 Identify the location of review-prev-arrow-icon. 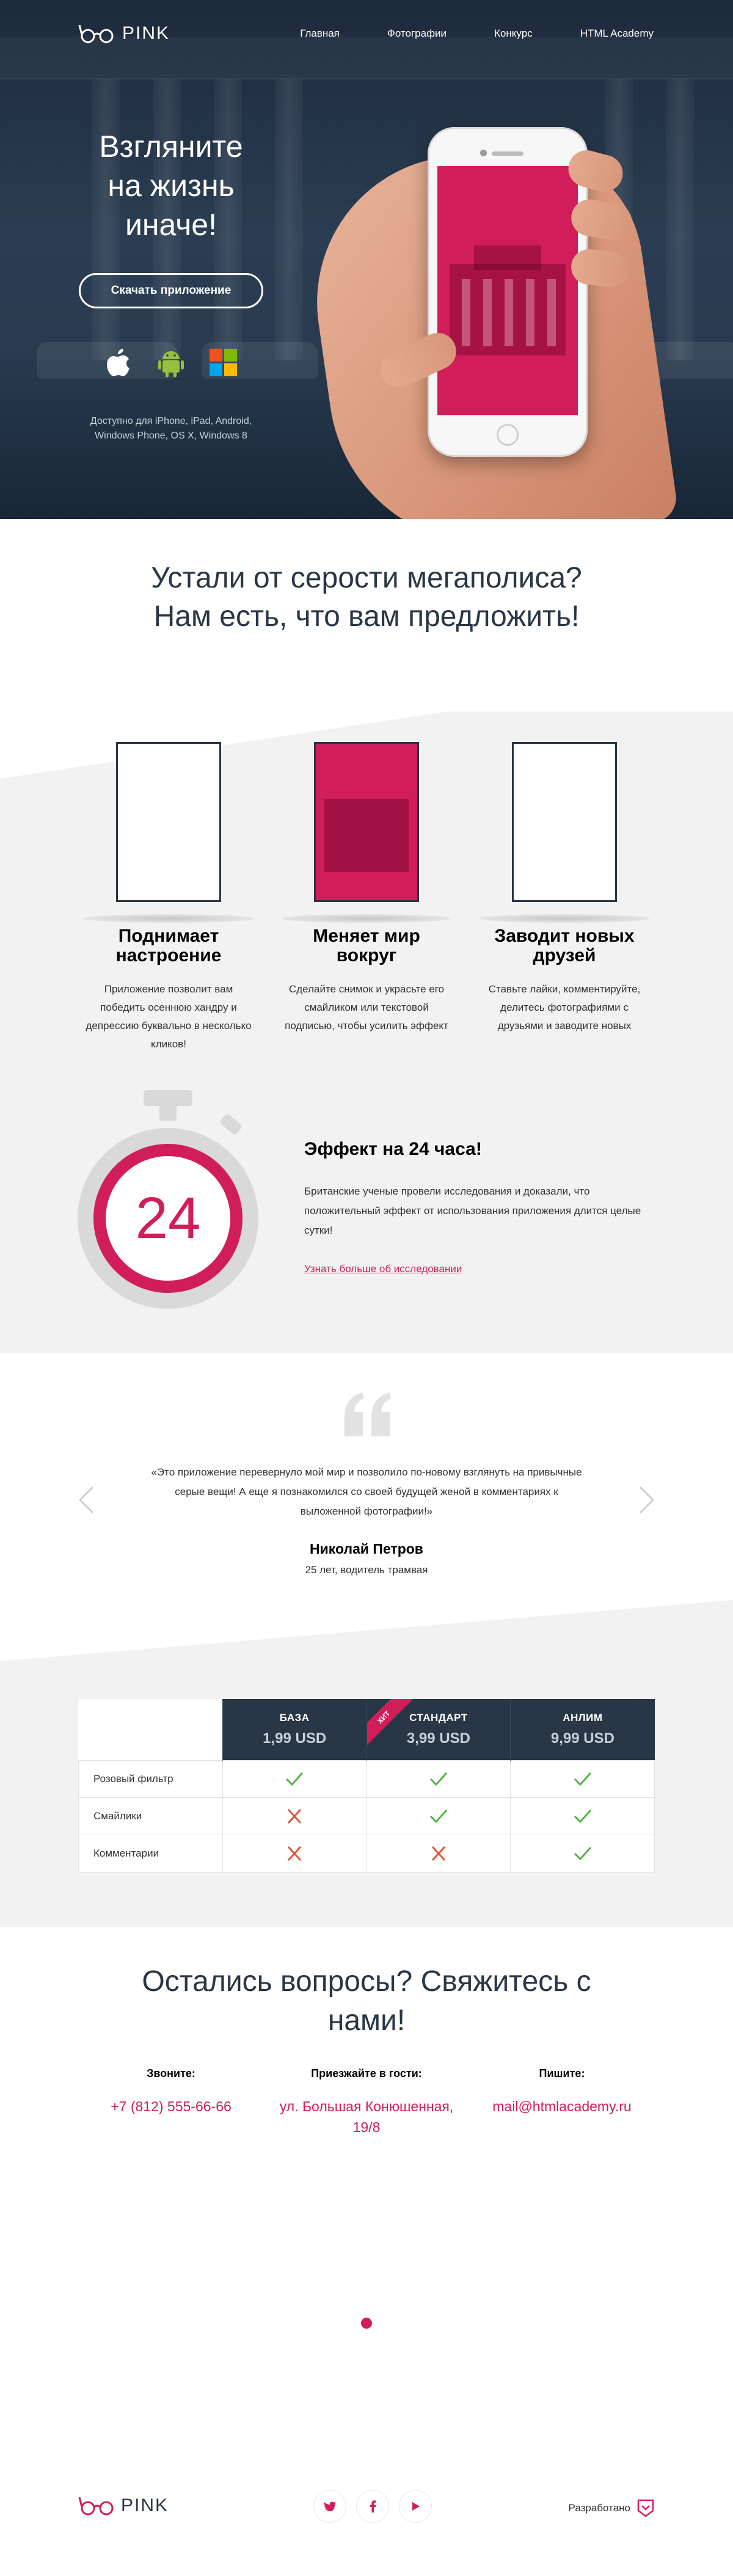
(86, 1500).